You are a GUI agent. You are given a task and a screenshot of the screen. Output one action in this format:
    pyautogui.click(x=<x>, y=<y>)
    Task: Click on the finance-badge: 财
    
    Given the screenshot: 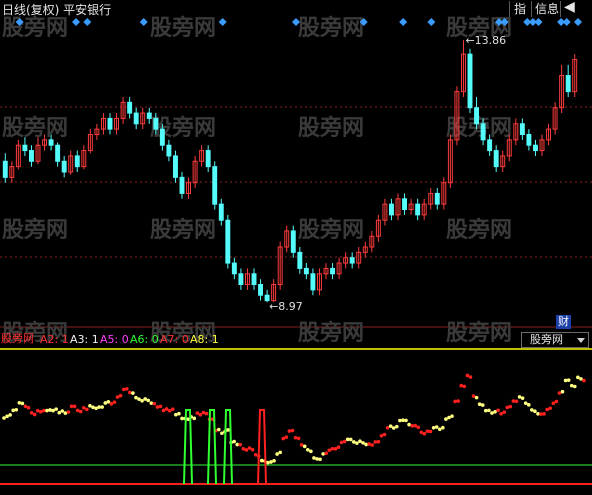 What is the action you would take?
    pyautogui.click(x=563, y=322)
    